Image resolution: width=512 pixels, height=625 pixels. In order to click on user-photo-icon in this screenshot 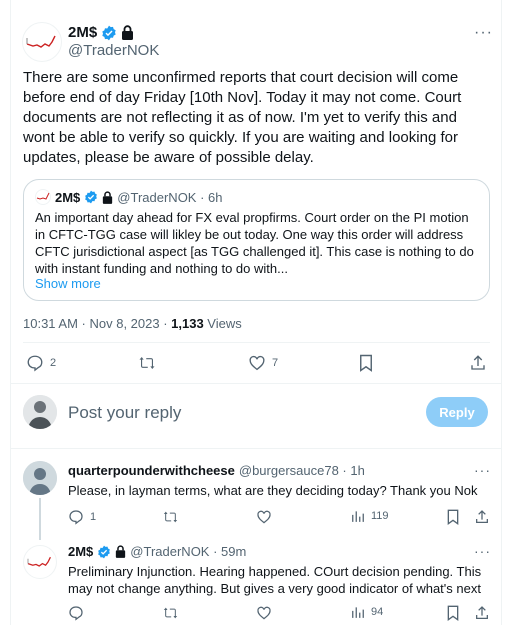, I will do `click(40, 412)`.